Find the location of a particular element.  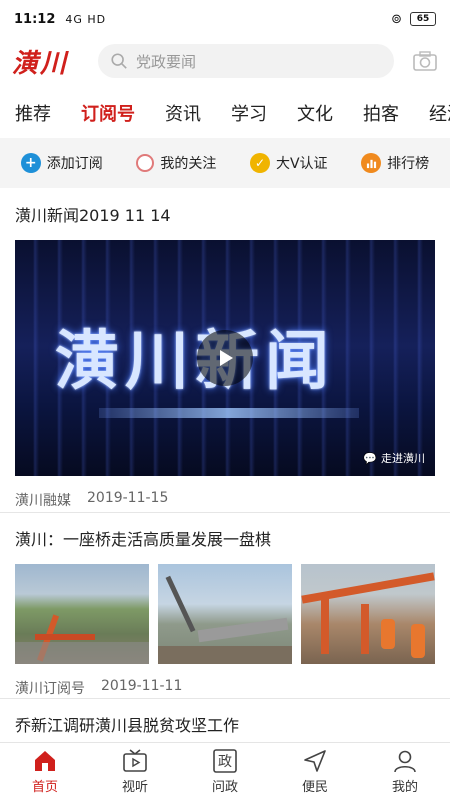

nav-media-label: 视听 is located at coordinates (134, 787).